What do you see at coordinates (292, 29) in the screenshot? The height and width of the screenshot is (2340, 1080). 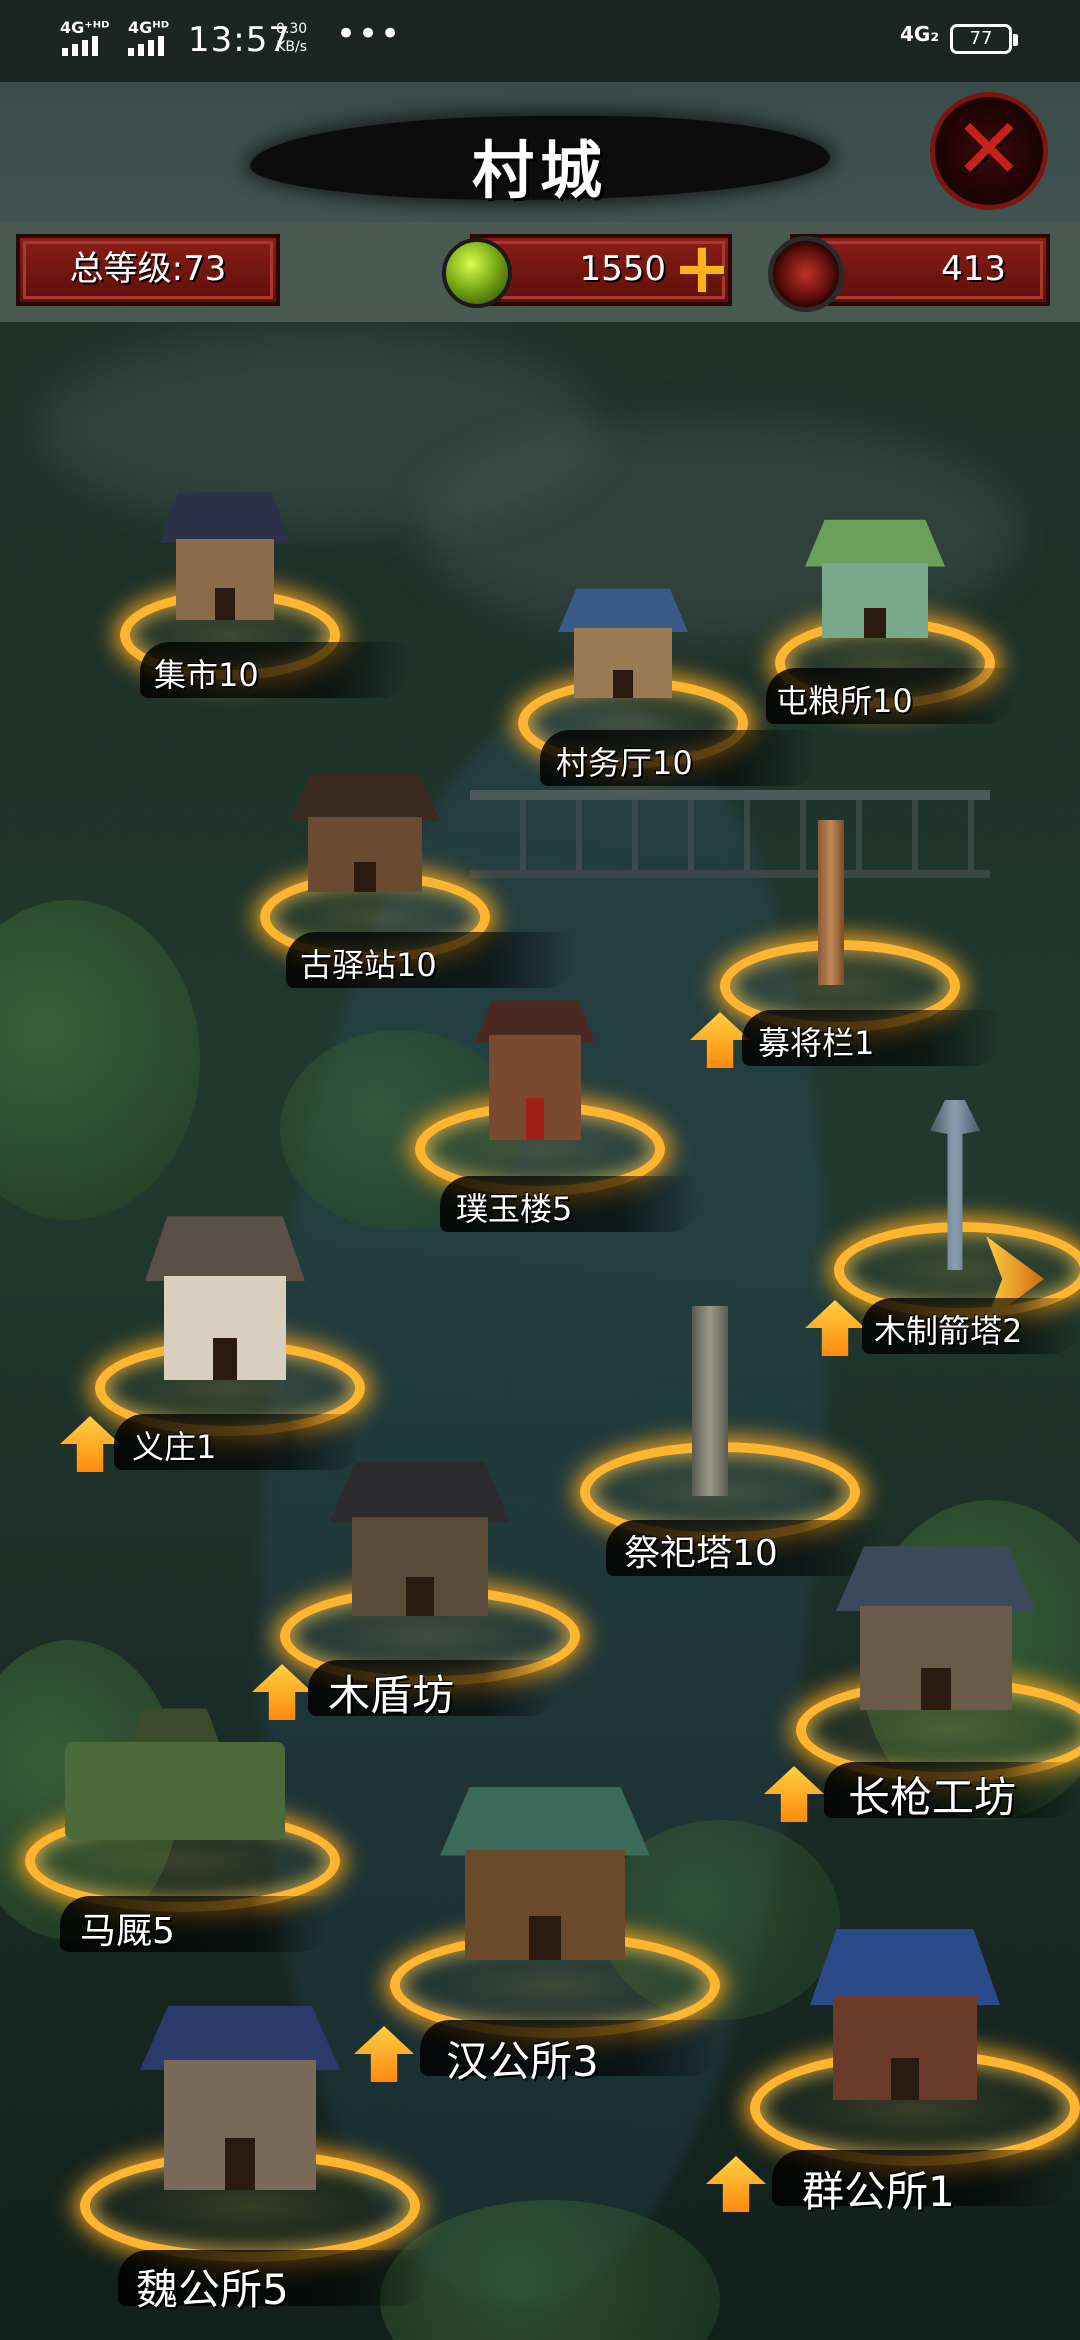 I see `speed-value: 0.30` at bounding box center [292, 29].